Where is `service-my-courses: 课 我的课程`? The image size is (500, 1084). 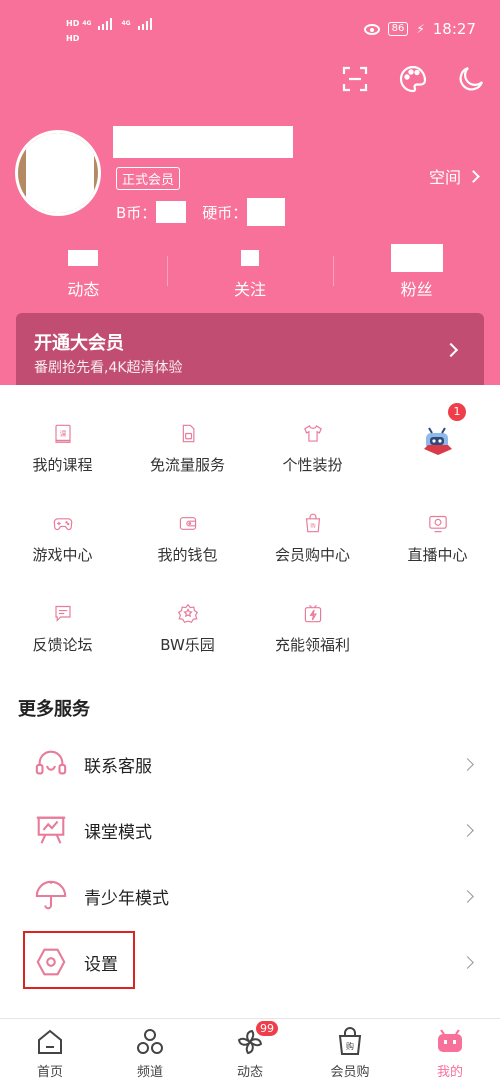
service-my-courses: 课 我的课程 is located at coordinates (62, 449).